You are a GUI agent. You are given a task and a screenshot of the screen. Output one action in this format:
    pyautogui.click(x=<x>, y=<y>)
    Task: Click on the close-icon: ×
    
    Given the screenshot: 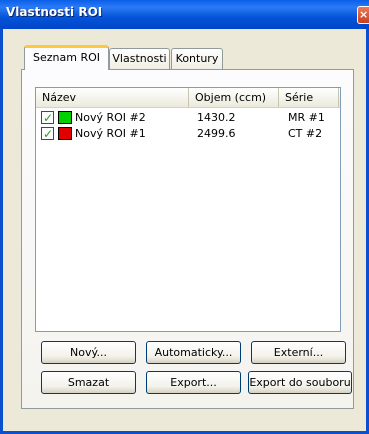 What is the action you would take?
    pyautogui.click(x=364, y=14)
    